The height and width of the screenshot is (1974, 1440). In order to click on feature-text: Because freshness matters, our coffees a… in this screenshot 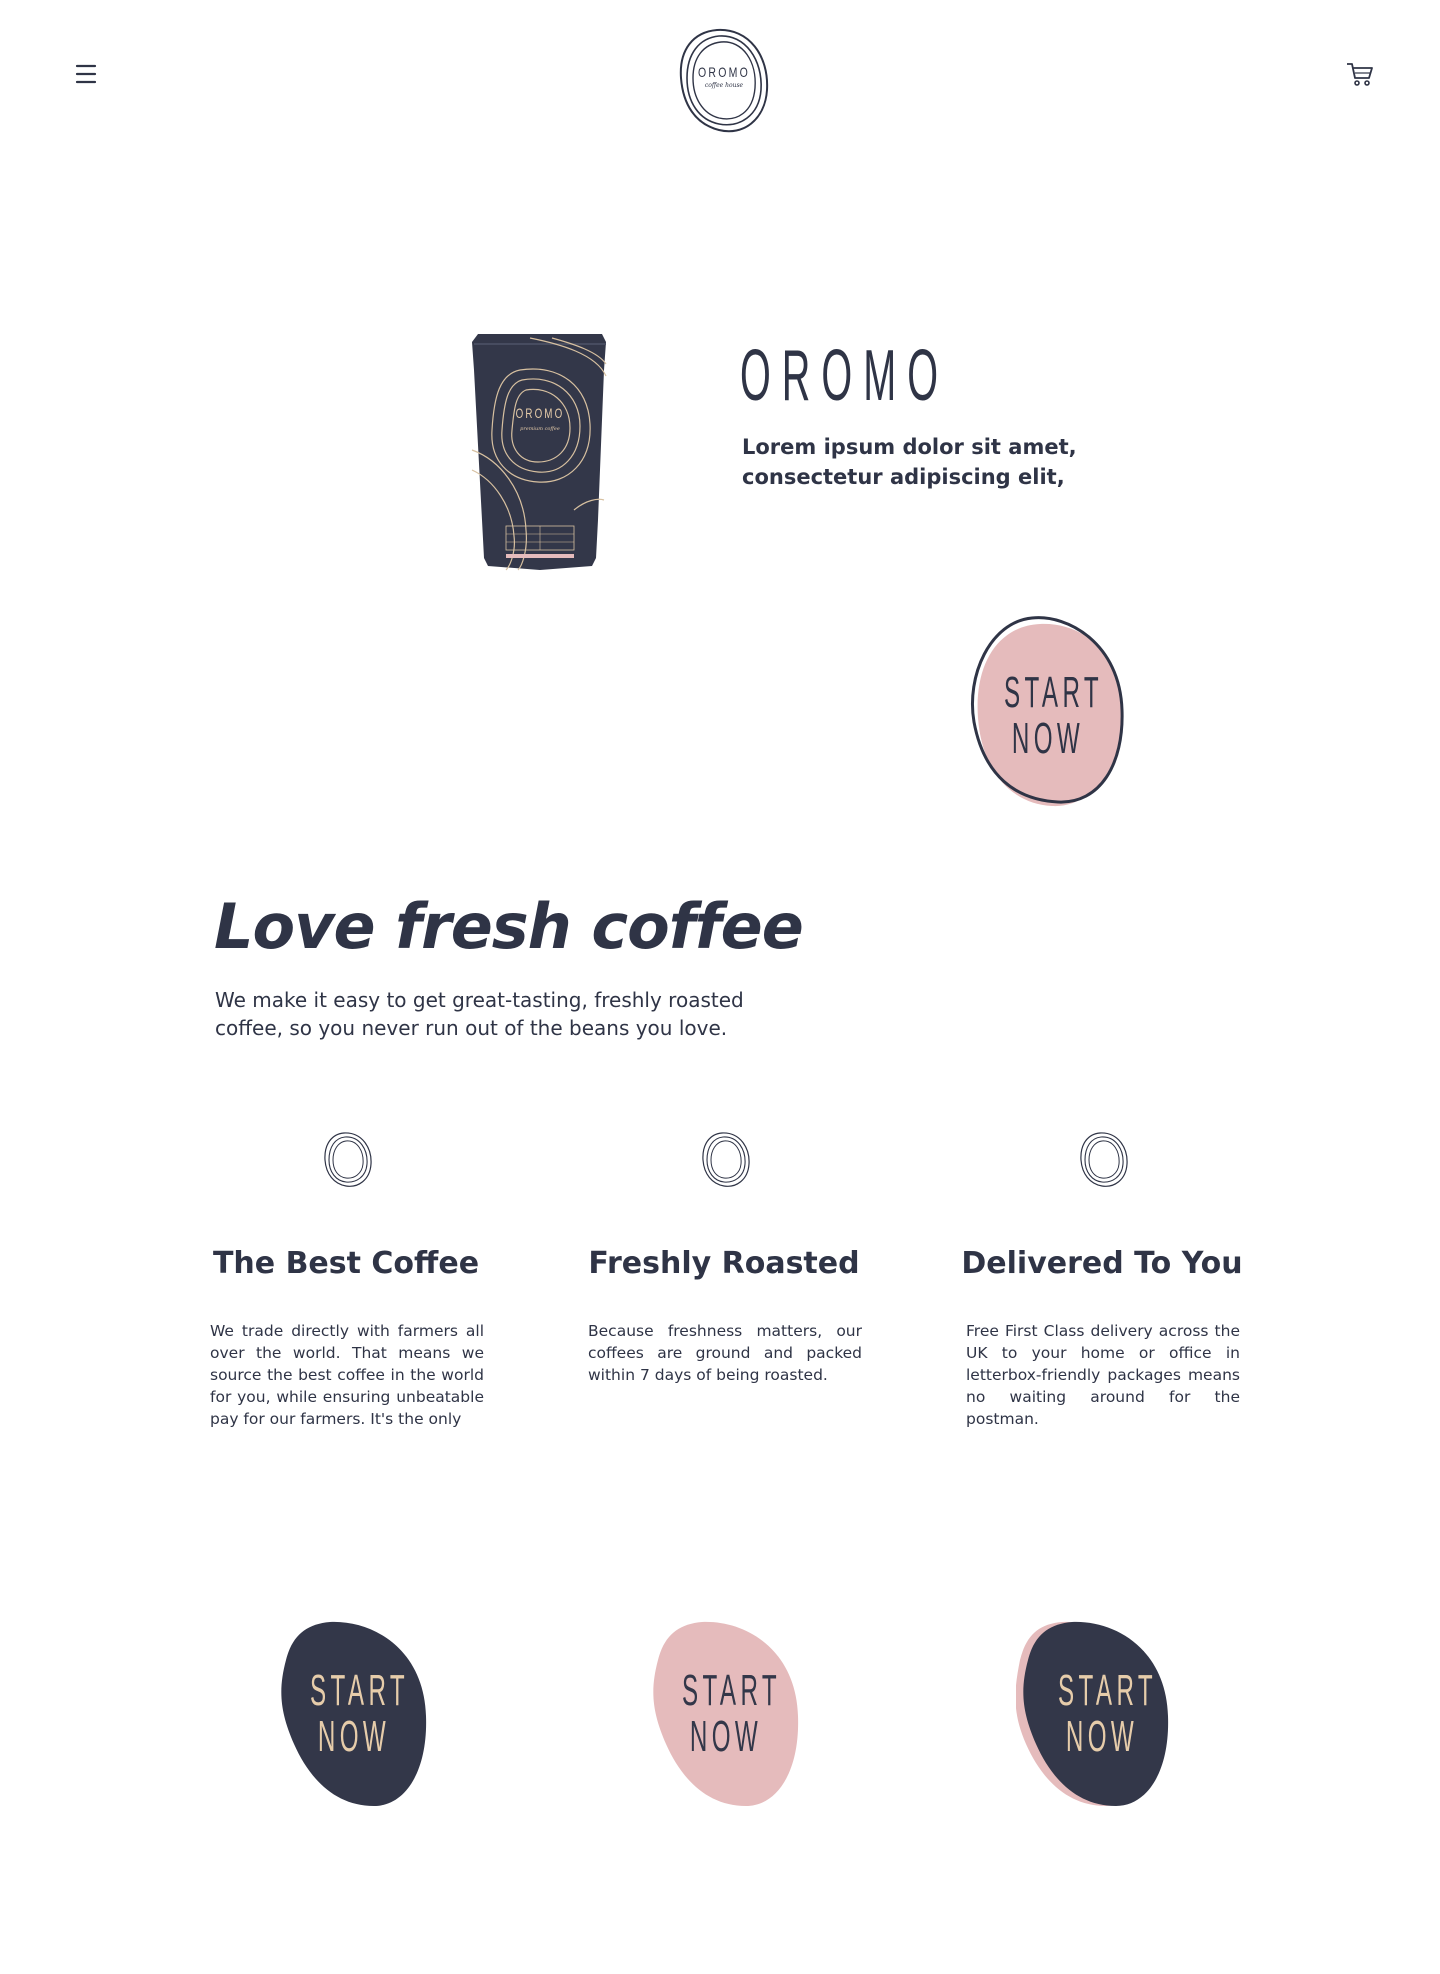, I will do `click(725, 1353)`.